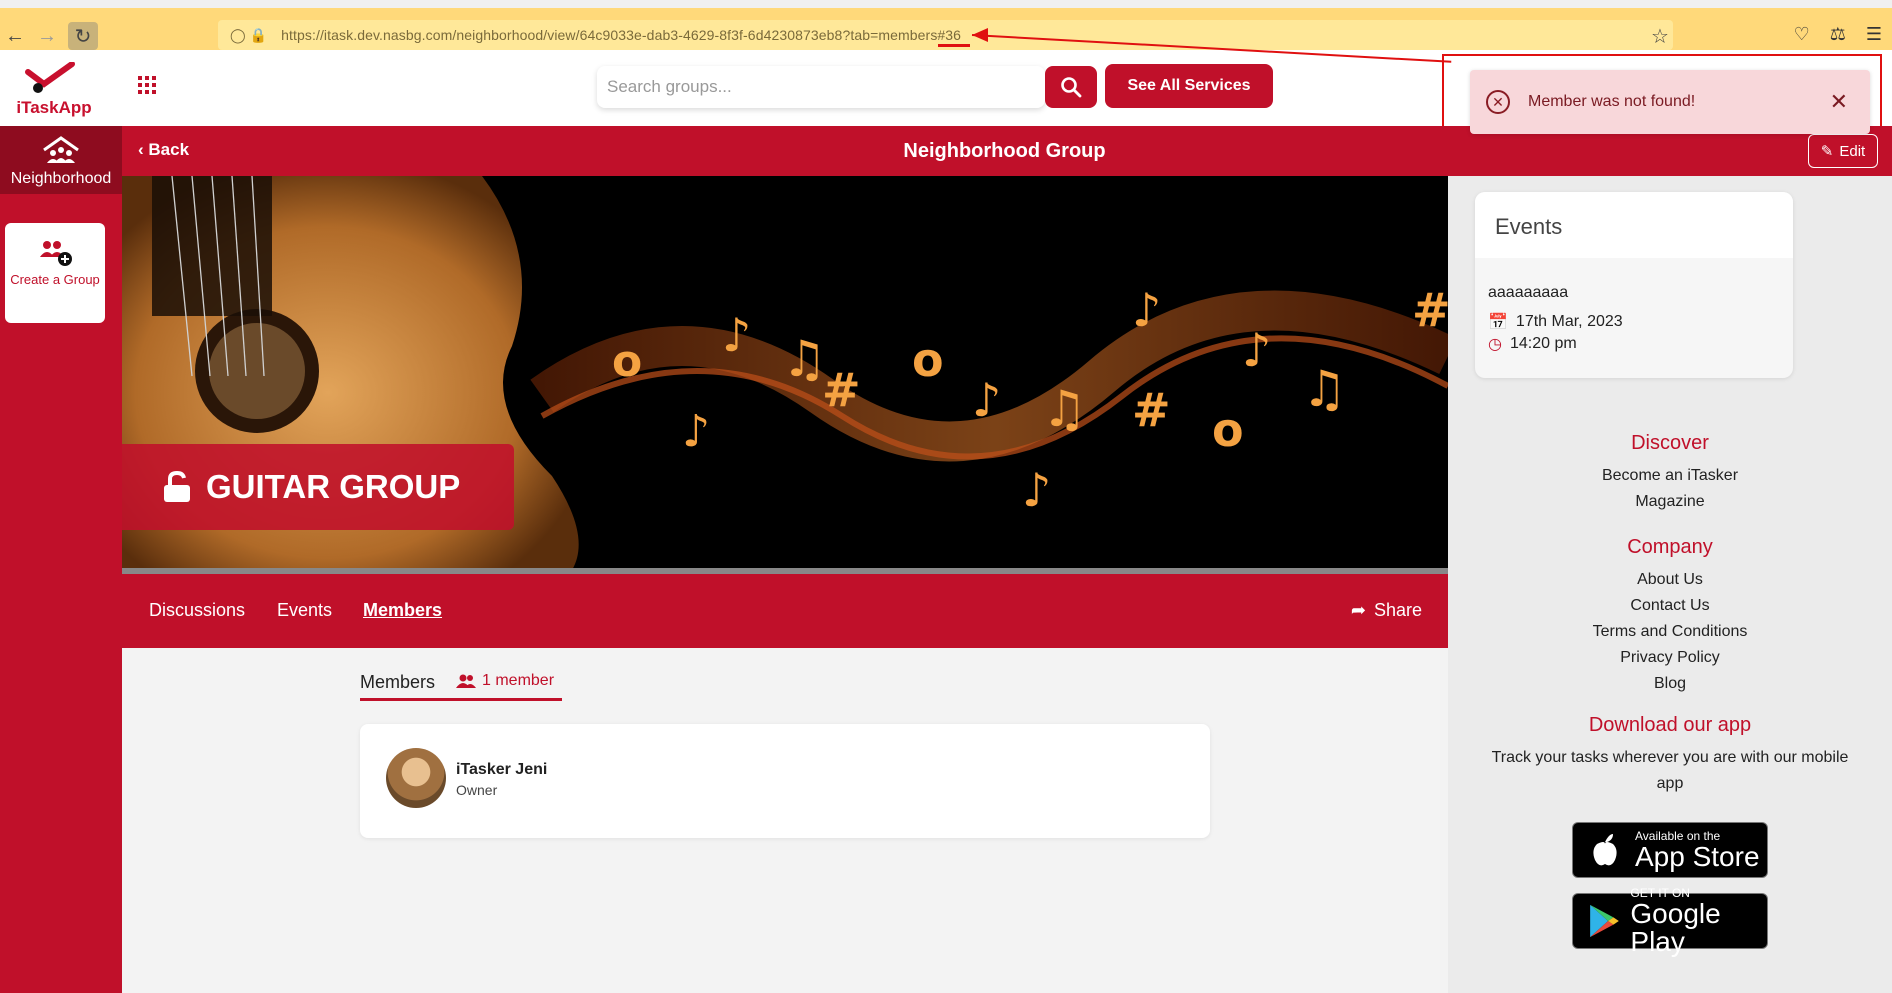 The width and height of the screenshot is (1892, 993). What do you see at coordinates (1838, 34) in the screenshot?
I see `extensions-icon: ⚖` at bounding box center [1838, 34].